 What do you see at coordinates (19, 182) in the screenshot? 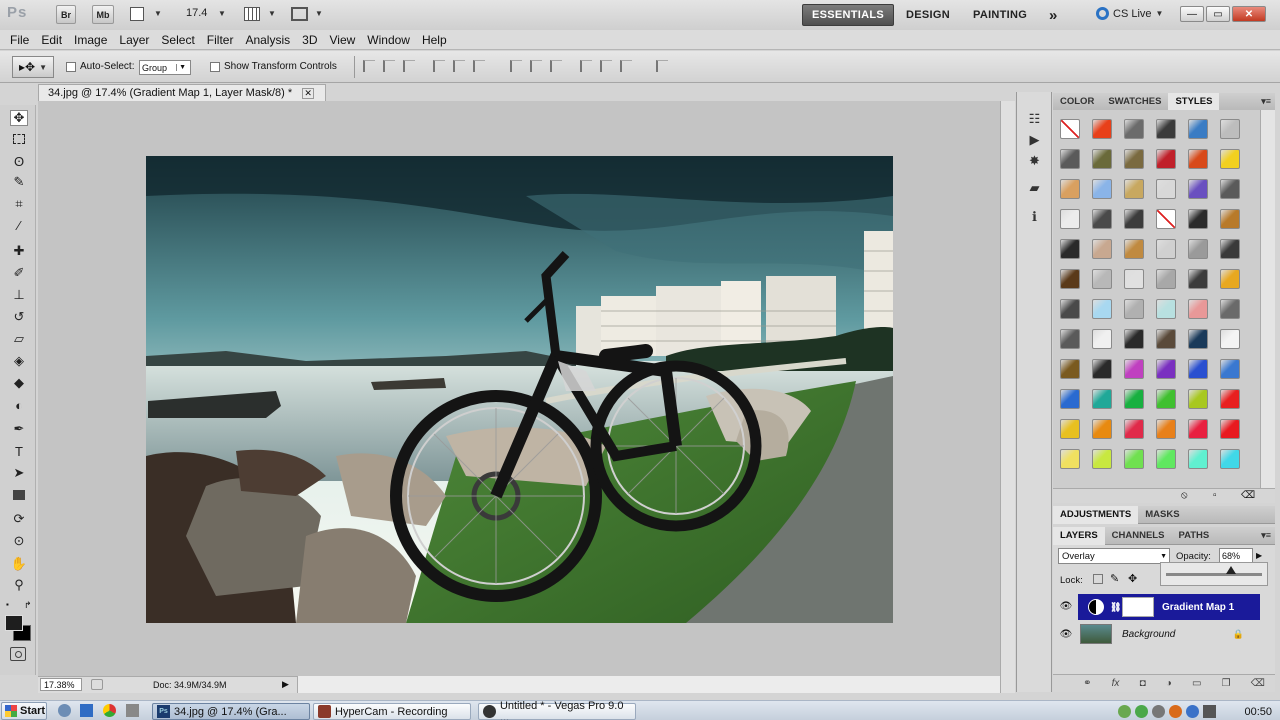
I see `quick-selection-tool-icon: ✎` at bounding box center [19, 182].